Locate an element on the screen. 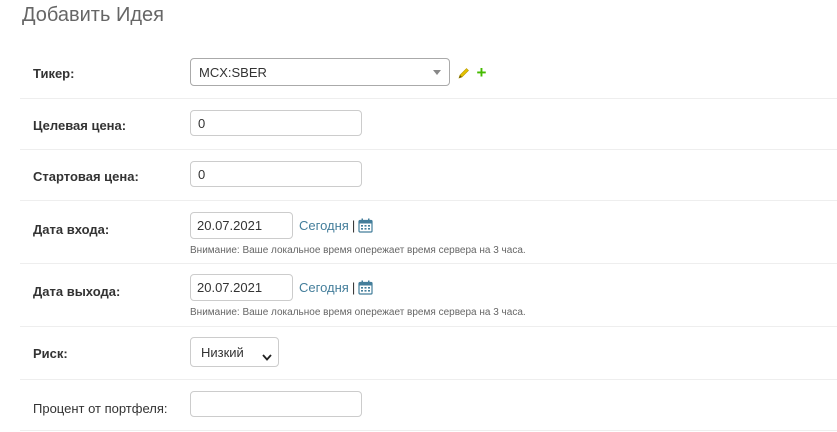 This screenshot has height=432, width=837. exit-date-label: Дата выхода: is located at coordinates (77, 291).